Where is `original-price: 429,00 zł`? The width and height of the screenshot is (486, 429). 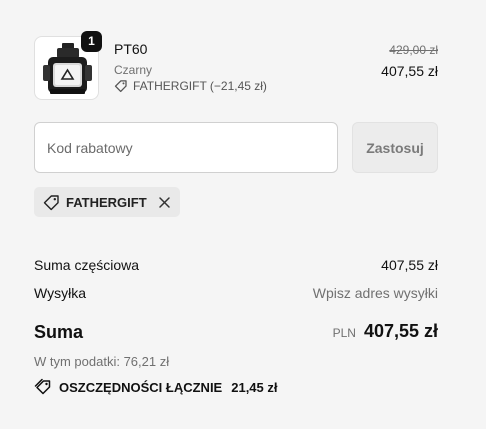
original-price: 429,00 zł is located at coordinates (413, 50).